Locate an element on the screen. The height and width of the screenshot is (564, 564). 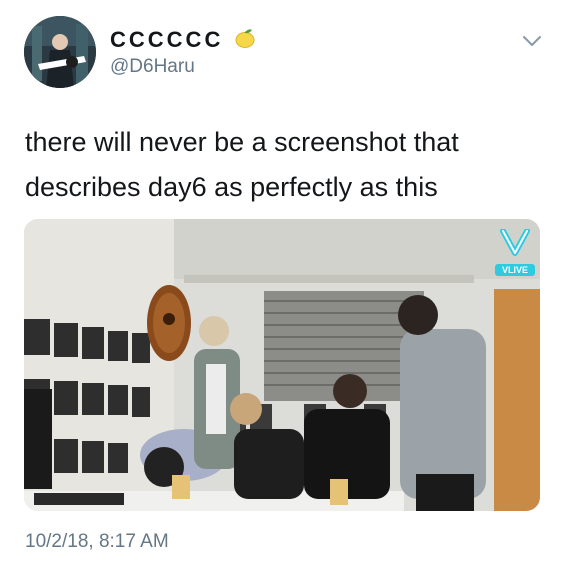
vlive-watermark: VLIVE is located at coordinates (515, 252).